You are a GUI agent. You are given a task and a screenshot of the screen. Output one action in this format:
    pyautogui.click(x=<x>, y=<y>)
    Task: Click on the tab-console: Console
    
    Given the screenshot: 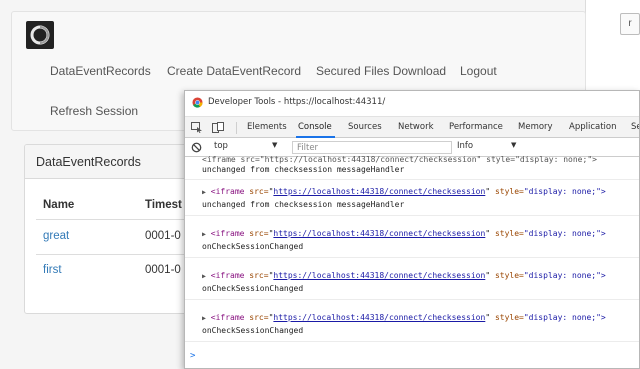 What is the action you would take?
    pyautogui.click(x=315, y=127)
    